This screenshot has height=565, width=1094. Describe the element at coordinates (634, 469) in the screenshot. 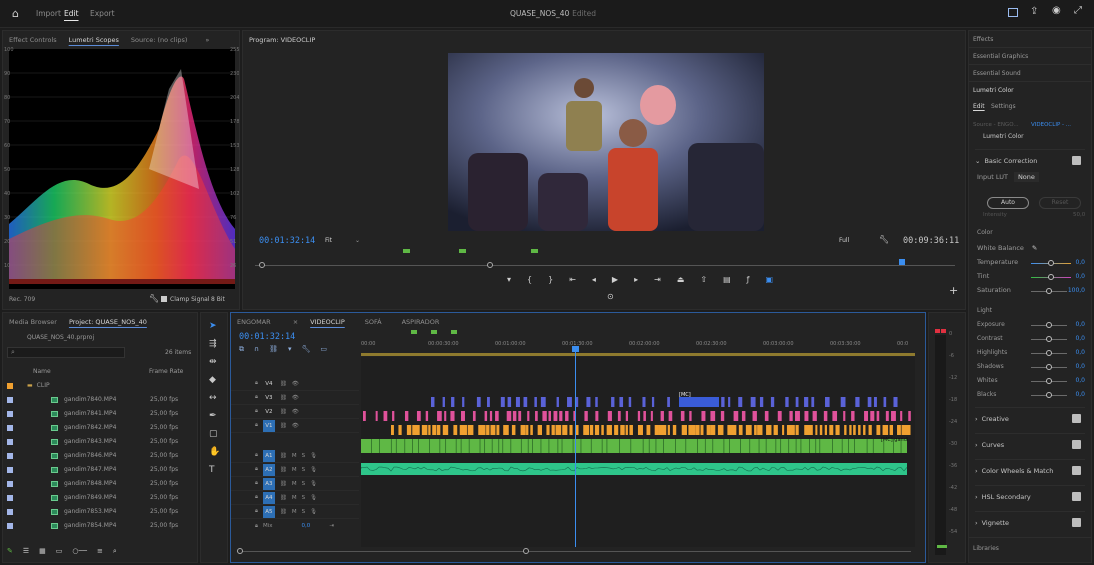

I see `clip-a1` at that location.